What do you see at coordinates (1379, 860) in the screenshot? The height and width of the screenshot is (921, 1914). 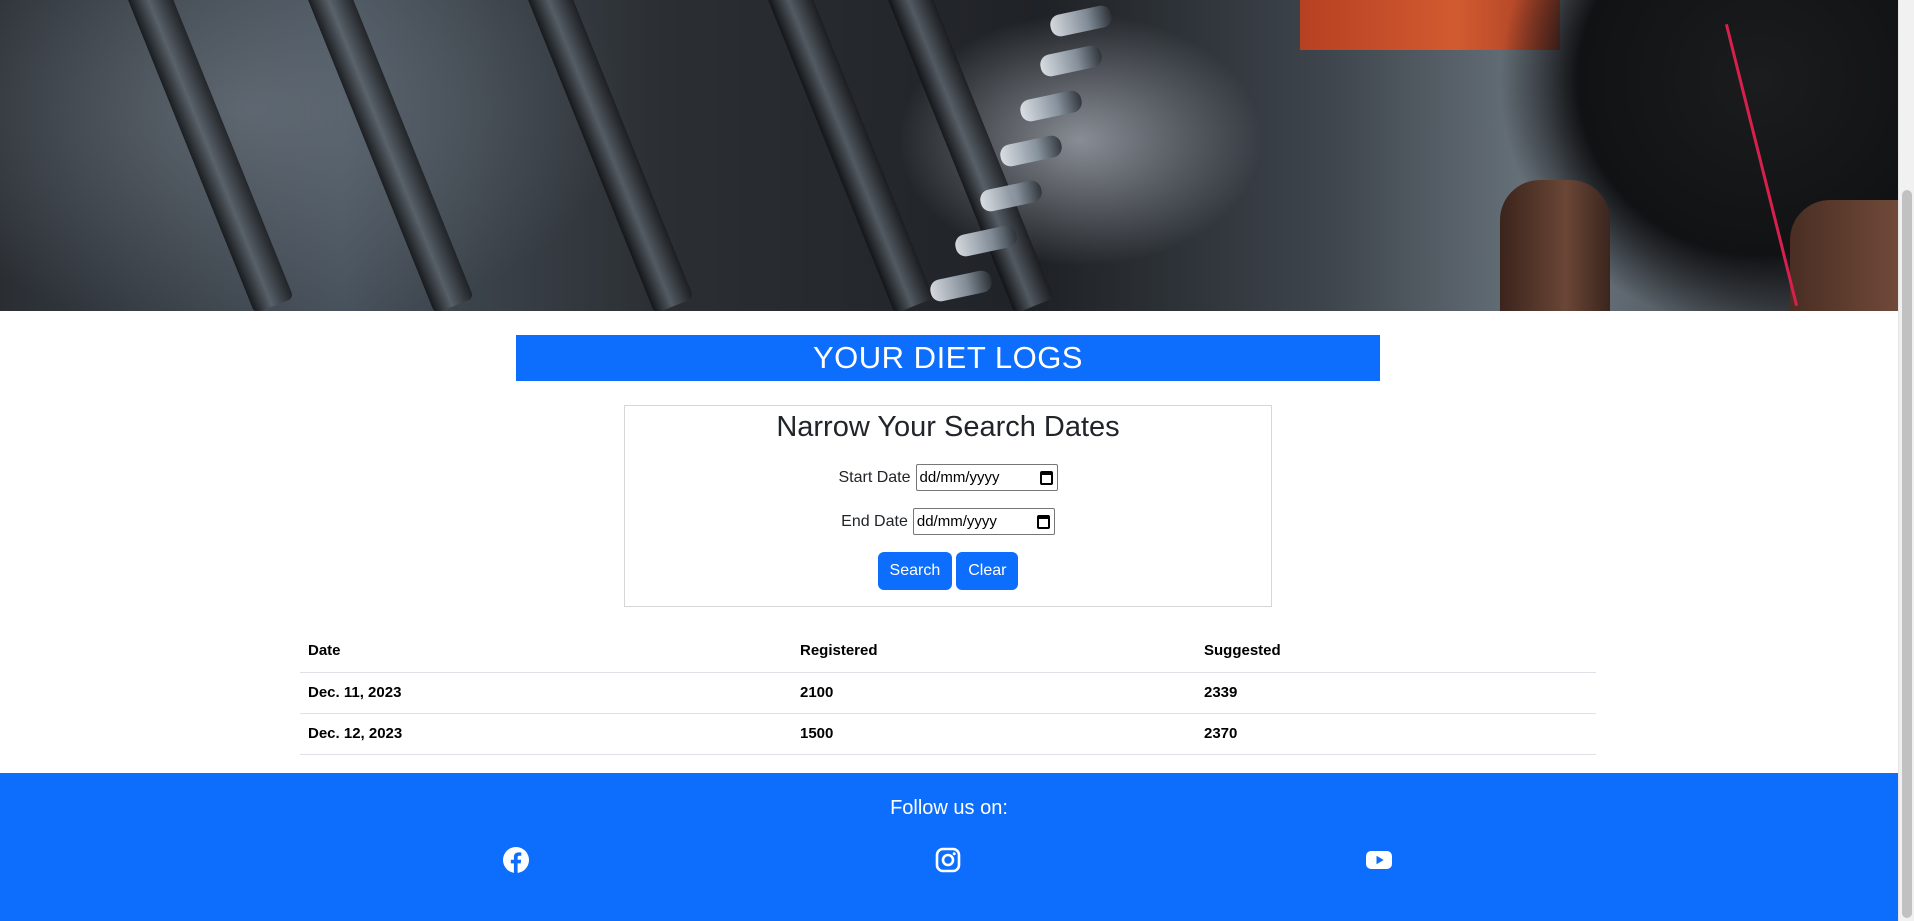 I see `youtube-icon` at bounding box center [1379, 860].